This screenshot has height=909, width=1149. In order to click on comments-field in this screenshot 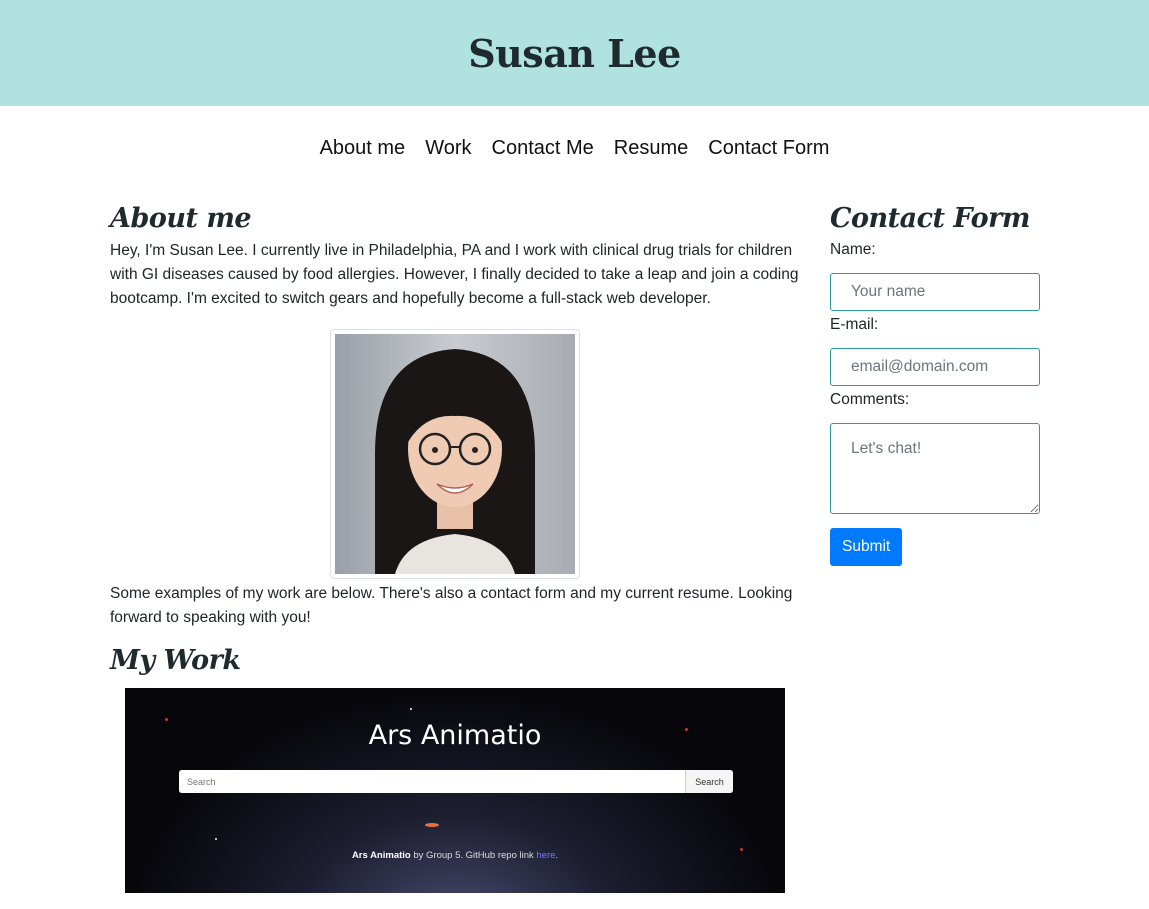, I will do `click(935, 468)`.